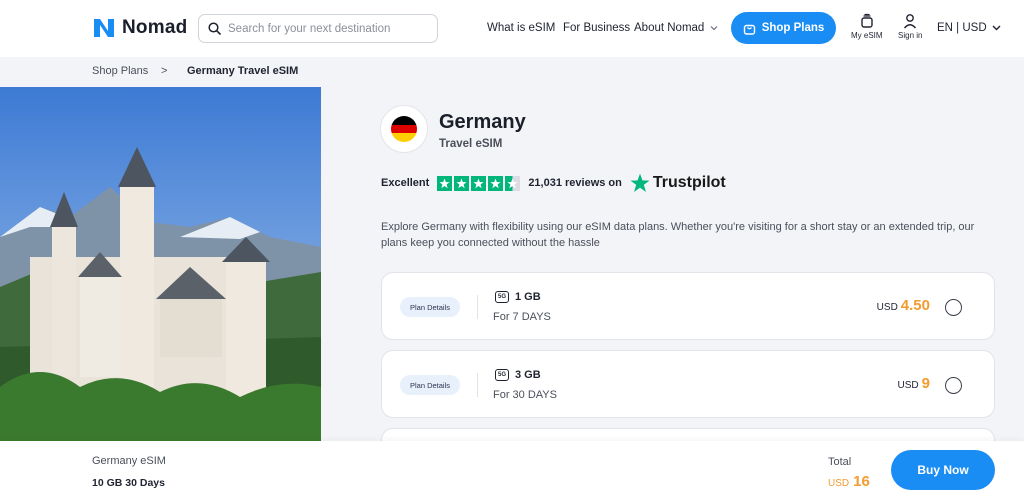  I want to click on total-price: USD 16, so click(849, 481).